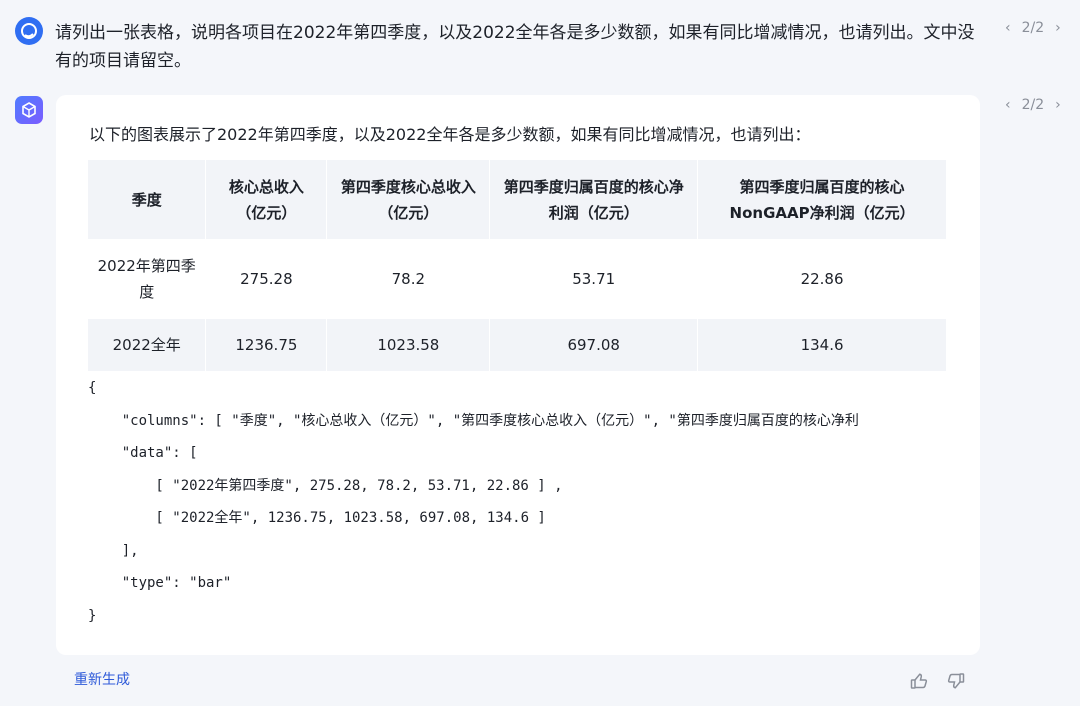  I want to click on table-cell: 2022年第四季度, so click(147, 279).